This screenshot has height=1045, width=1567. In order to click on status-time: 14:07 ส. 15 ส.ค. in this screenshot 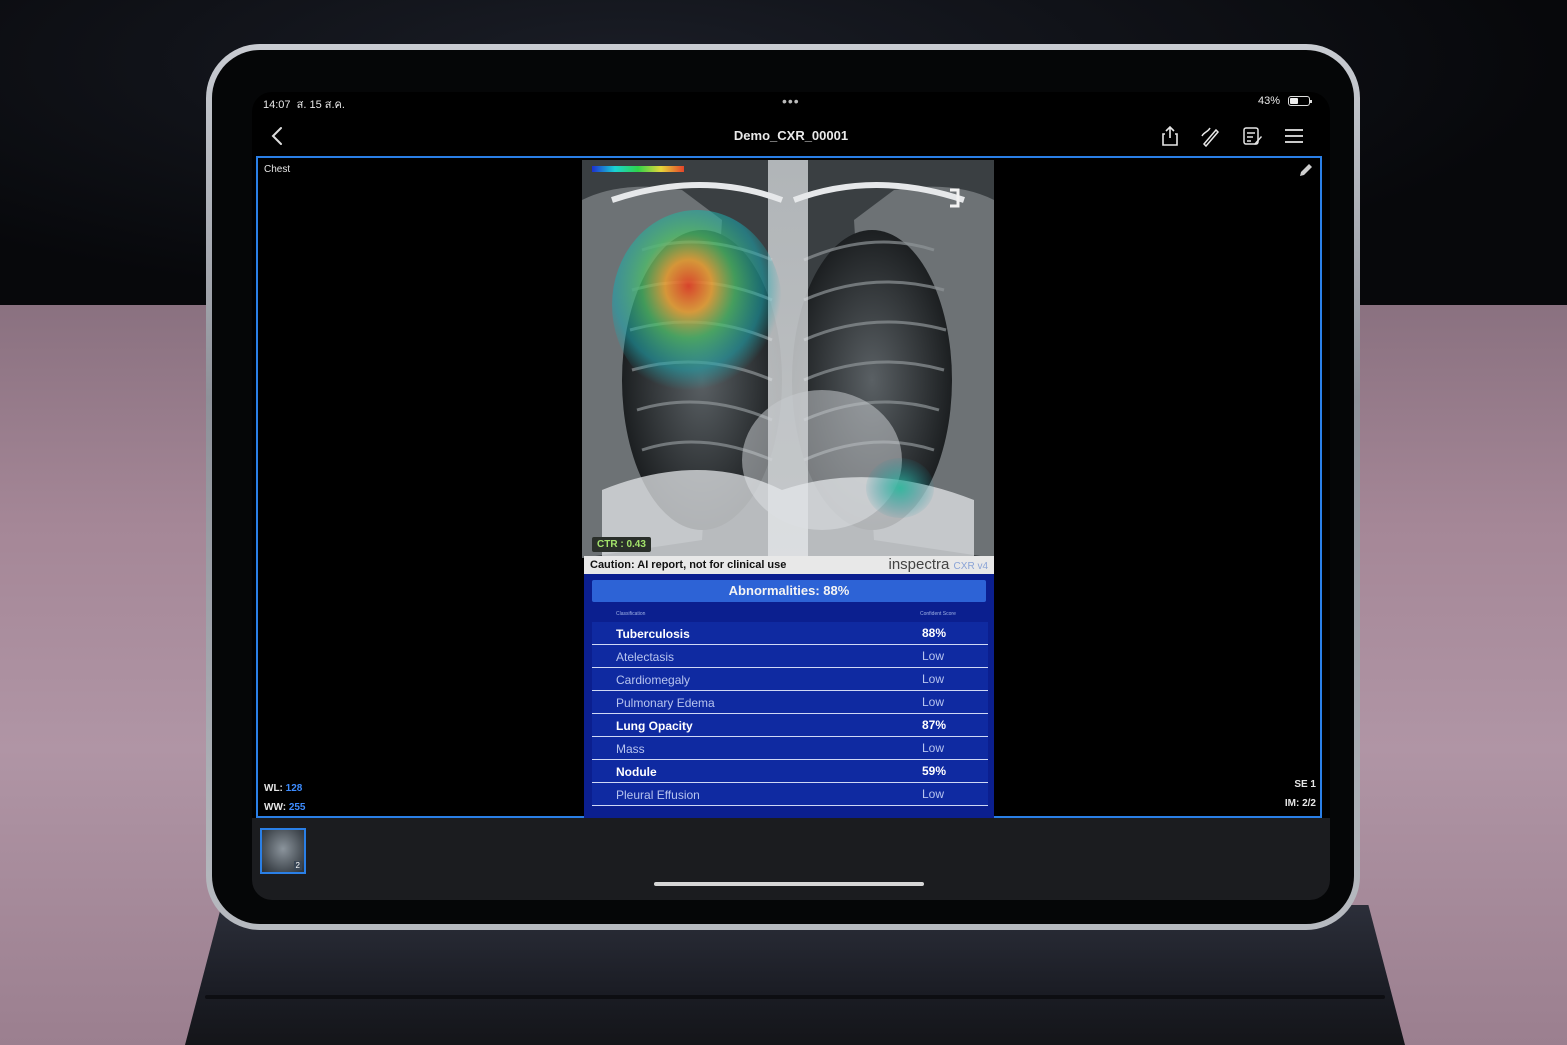, I will do `click(304, 105)`.